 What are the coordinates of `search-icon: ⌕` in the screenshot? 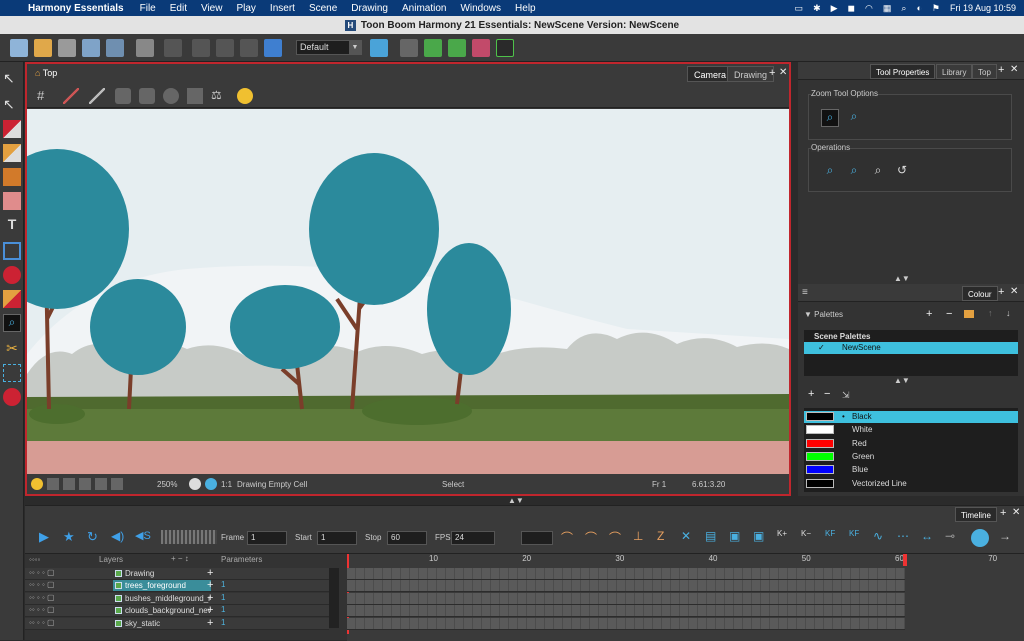 It's located at (903, 8).